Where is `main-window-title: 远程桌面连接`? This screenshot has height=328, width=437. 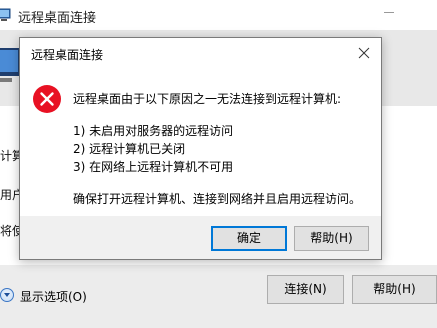 main-window-title: 远程桌面连接 is located at coordinates (57, 18).